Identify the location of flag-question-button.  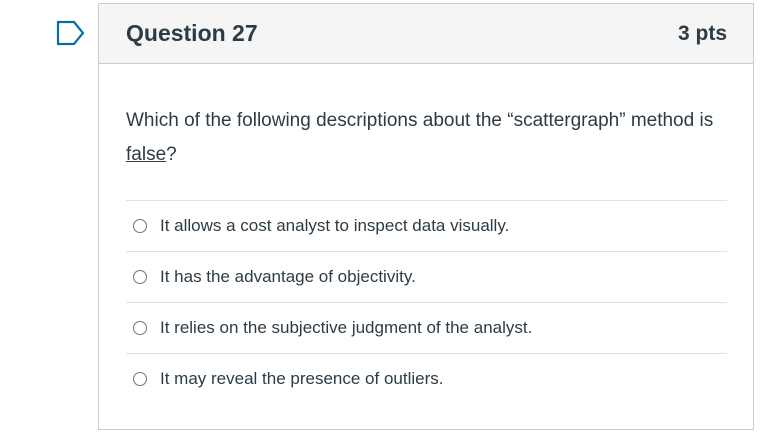
(71, 33).